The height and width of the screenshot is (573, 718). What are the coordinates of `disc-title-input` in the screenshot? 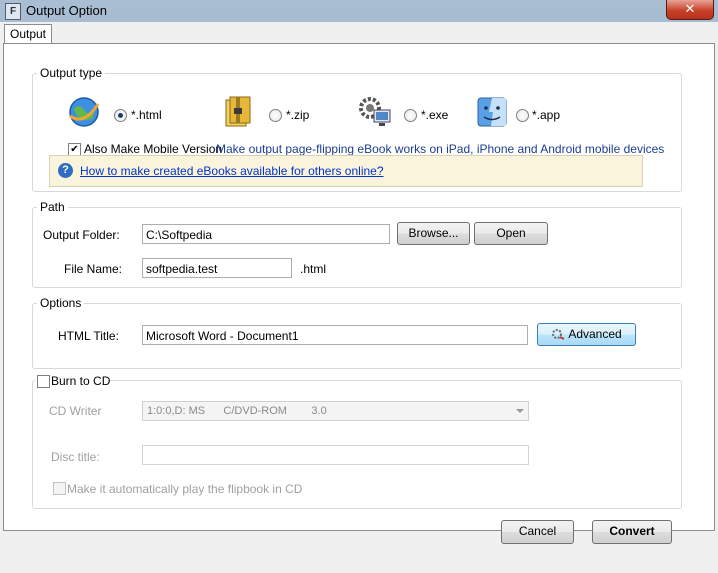 It's located at (335, 455).